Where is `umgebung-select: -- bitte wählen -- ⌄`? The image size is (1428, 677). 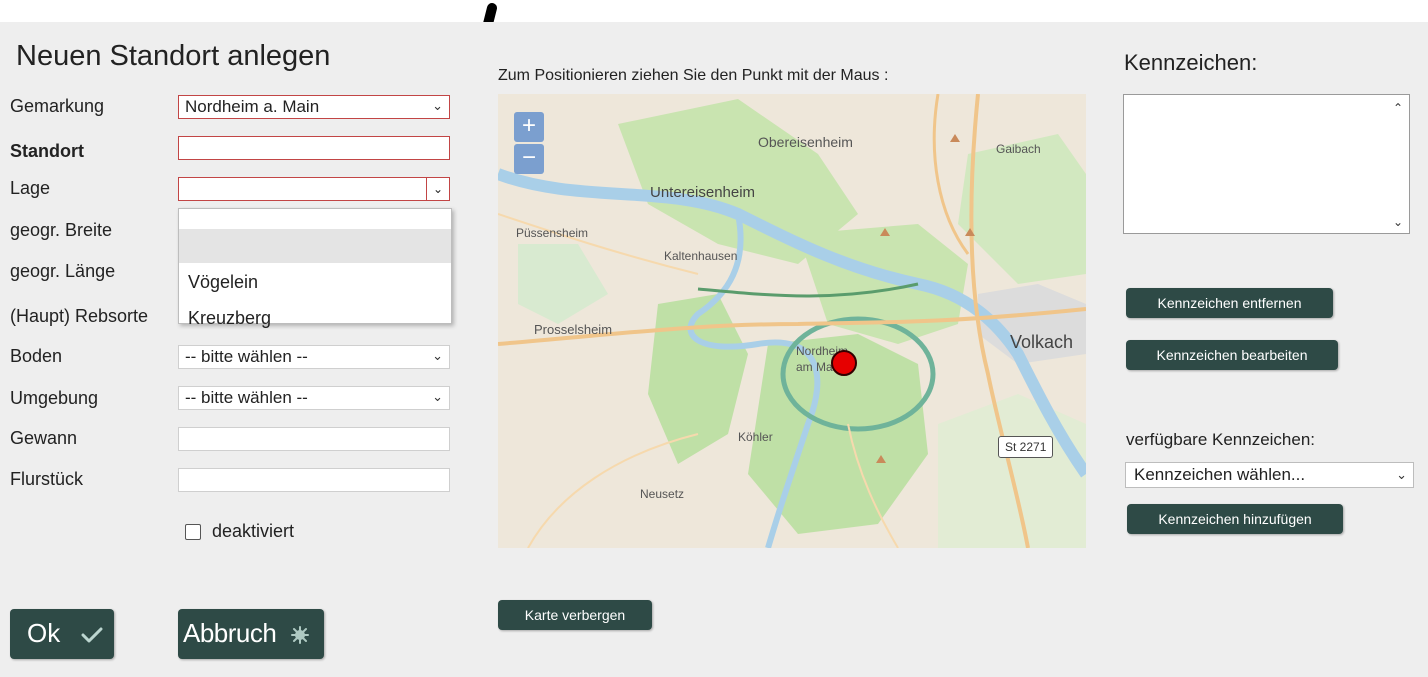
umgebung-select: -- bitte wählen -- ⌄ is located at coordinates (314, 398).